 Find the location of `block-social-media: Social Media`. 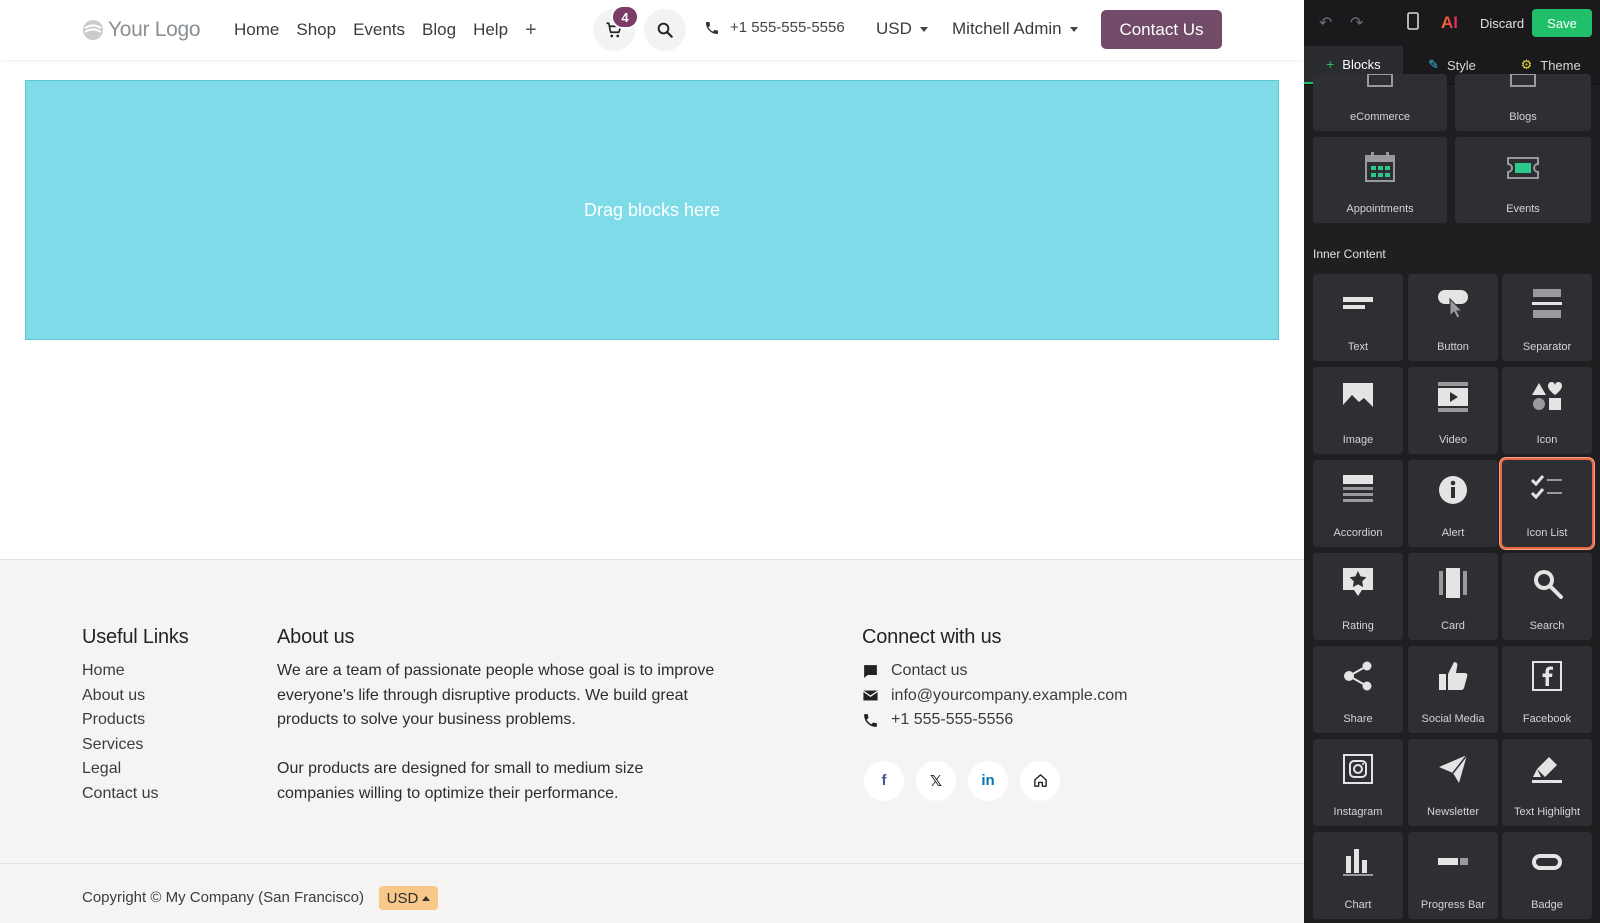

block-social-media: Social Media is located at coordinates (1453, 689).